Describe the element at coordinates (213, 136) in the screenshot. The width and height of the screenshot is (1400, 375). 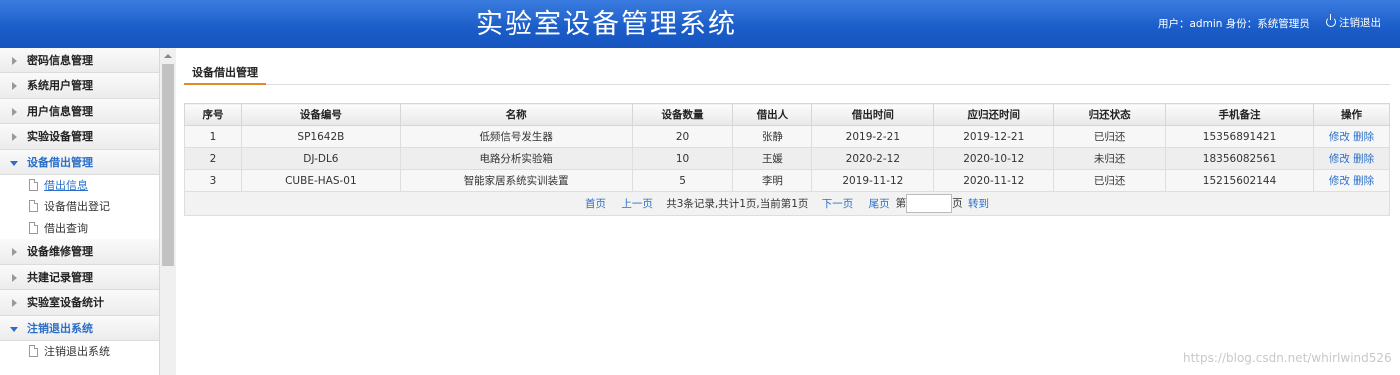
I see `table-cell: 1` at that location.